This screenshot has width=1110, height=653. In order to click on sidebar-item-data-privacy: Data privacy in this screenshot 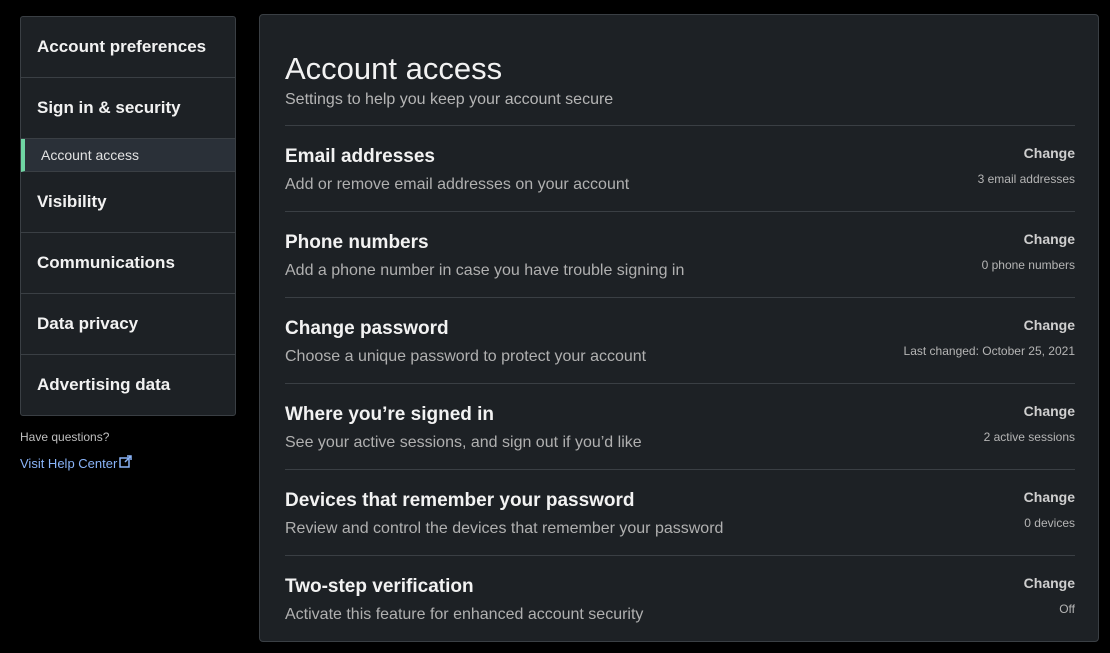, I will do `click(128, 324)`.